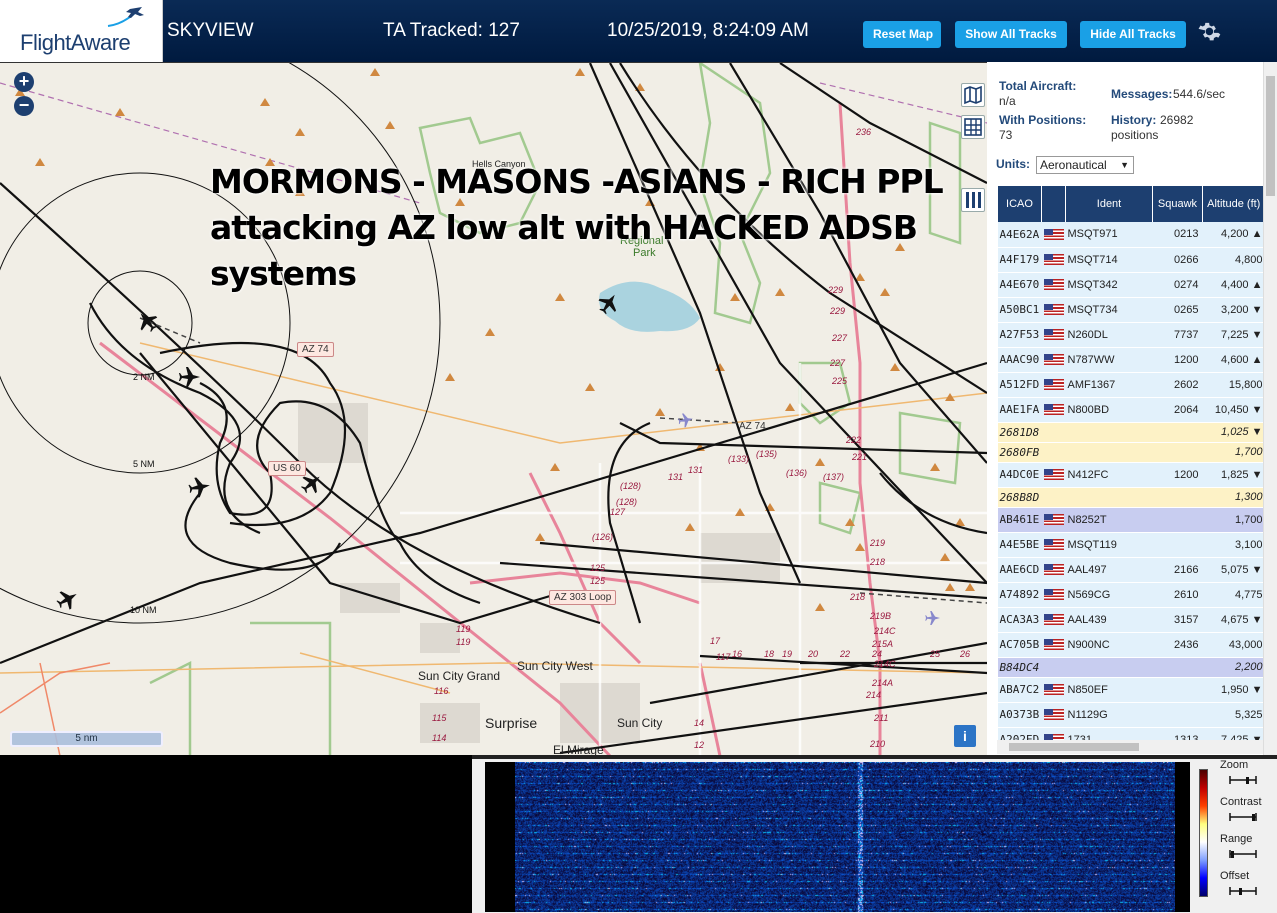  What do you see at coordinates (1131, 595) in the screenshot?
I see `table-row: A74892 N569CG 2610 4,775` at bounding box center [1131, 595].